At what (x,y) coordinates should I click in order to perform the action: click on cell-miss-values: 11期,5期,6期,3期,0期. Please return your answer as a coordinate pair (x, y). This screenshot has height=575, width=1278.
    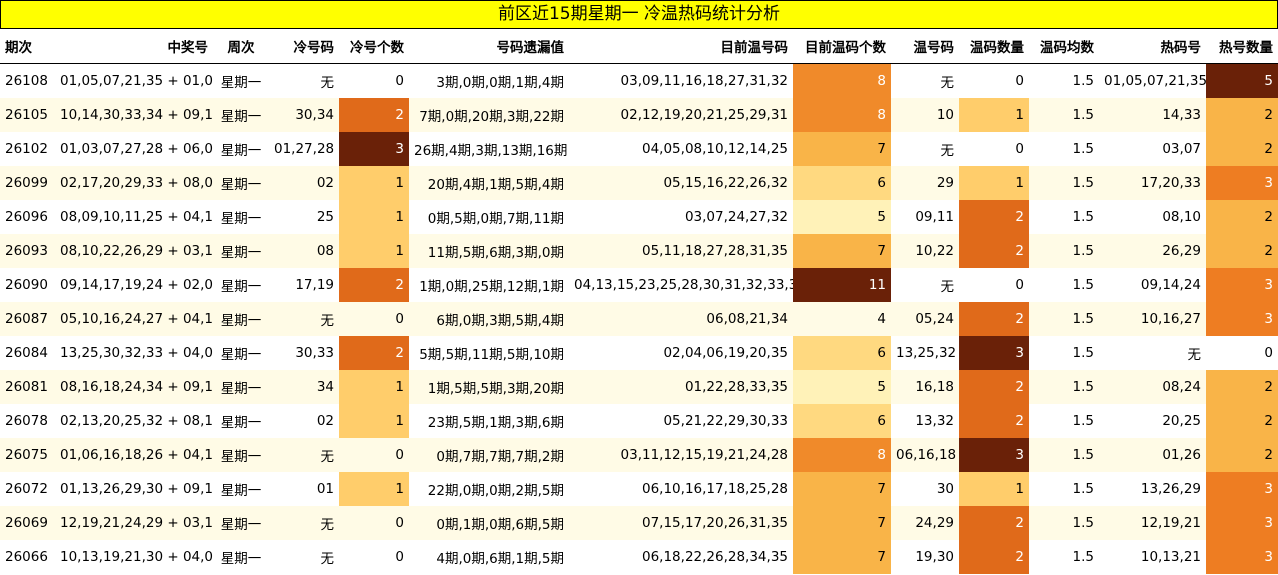
    Looking at the image, I should click on (489, 251).